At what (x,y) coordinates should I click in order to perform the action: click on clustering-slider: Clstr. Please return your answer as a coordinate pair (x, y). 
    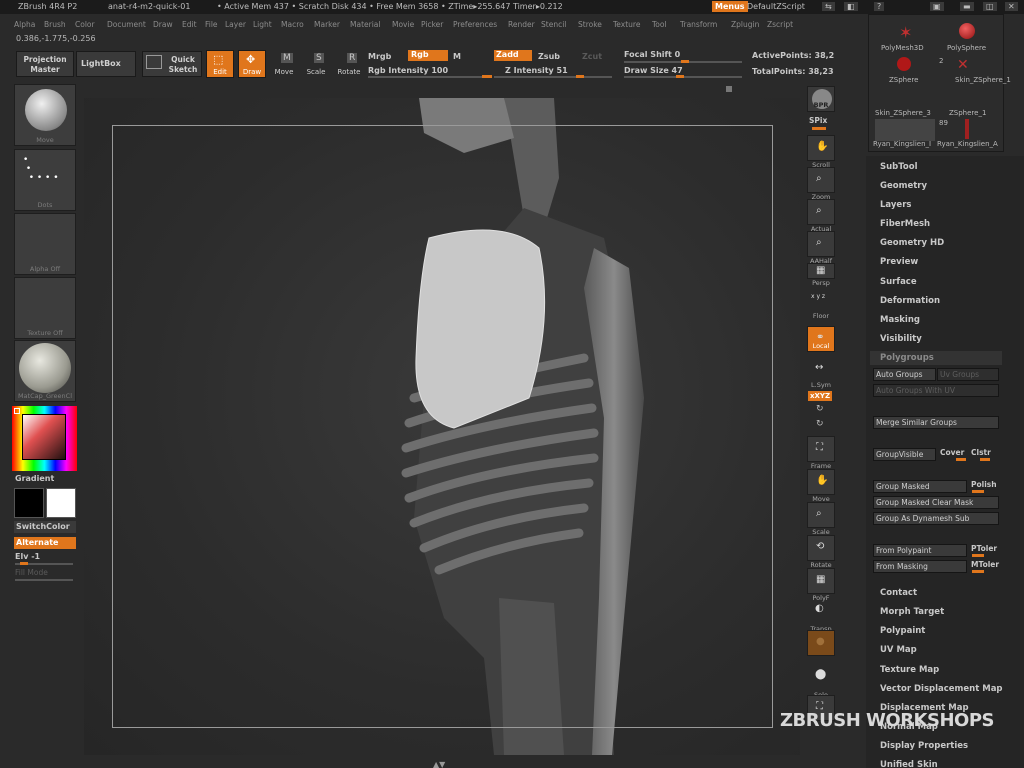
    Looking at the image, I should click on (981, 452).